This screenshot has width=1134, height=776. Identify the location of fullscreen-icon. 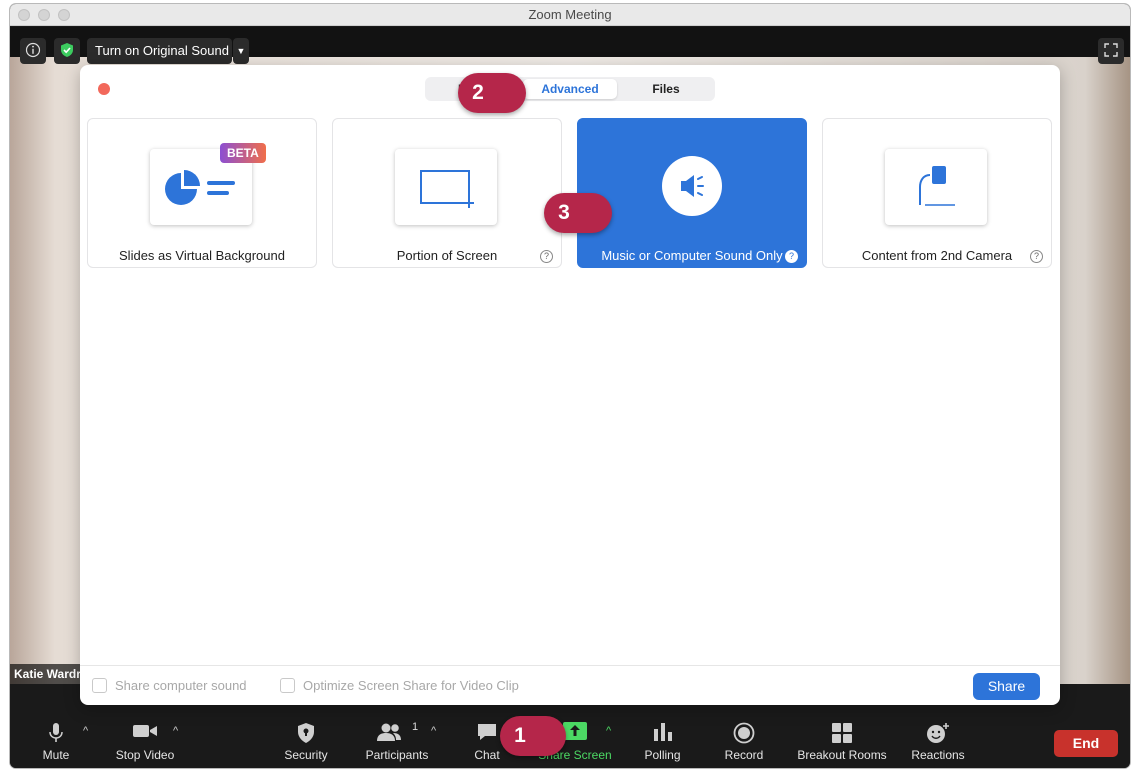
(1111, 50).